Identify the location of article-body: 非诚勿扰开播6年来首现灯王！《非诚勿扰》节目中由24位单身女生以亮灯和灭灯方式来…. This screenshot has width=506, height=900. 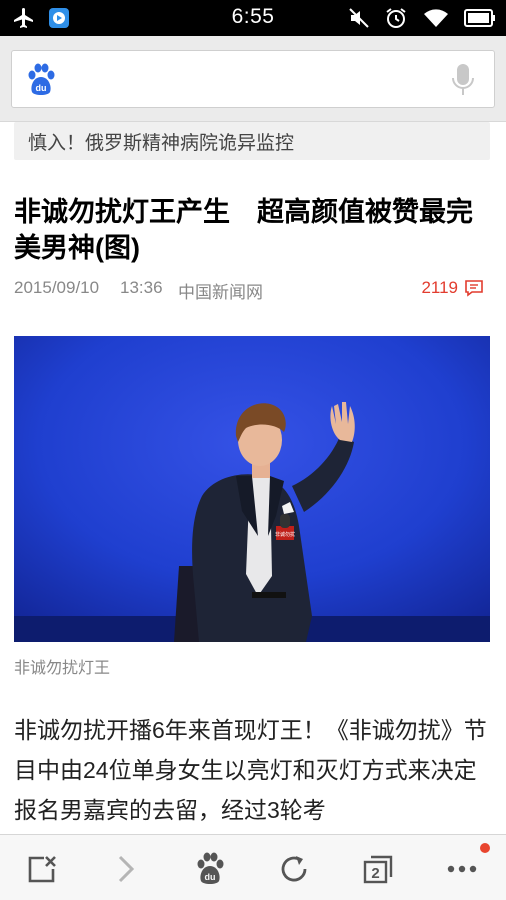
(250, 770).